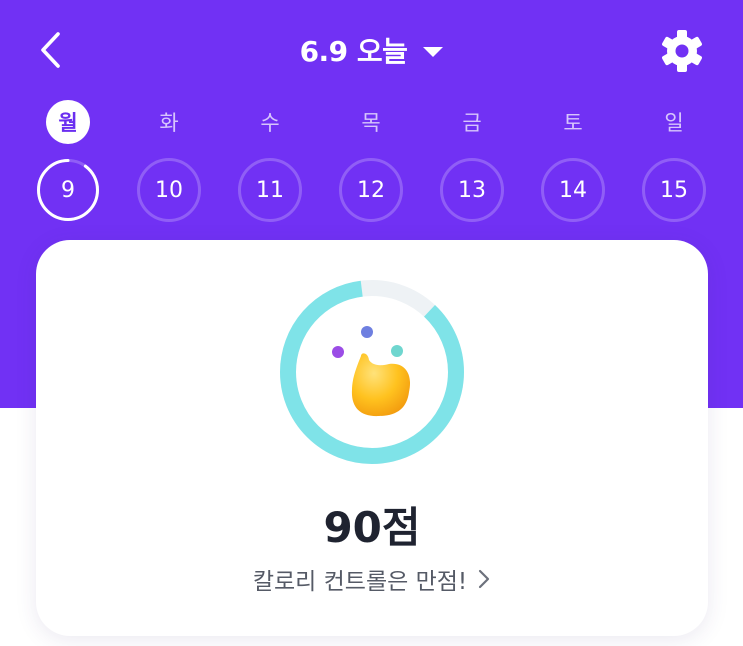 This screenshot has width=743, height=646. I want to click on weekday-label: 월, so click(68, 122).